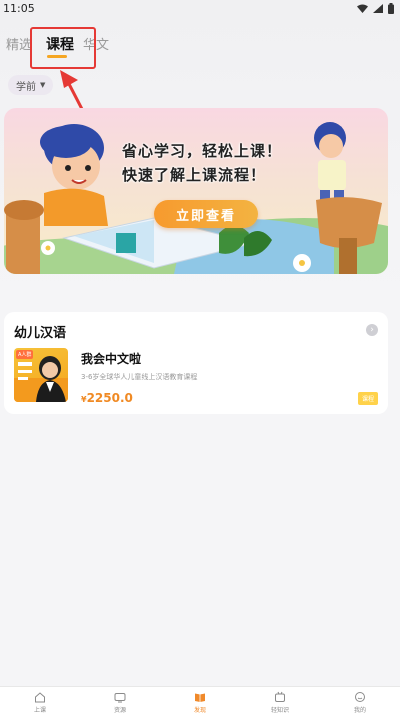 The height and width of the screenshot is (721, 400). What do you see at coordinates (391, 8) in the screenshot?
I see `battery-icon` at bounding box center [391, 8].